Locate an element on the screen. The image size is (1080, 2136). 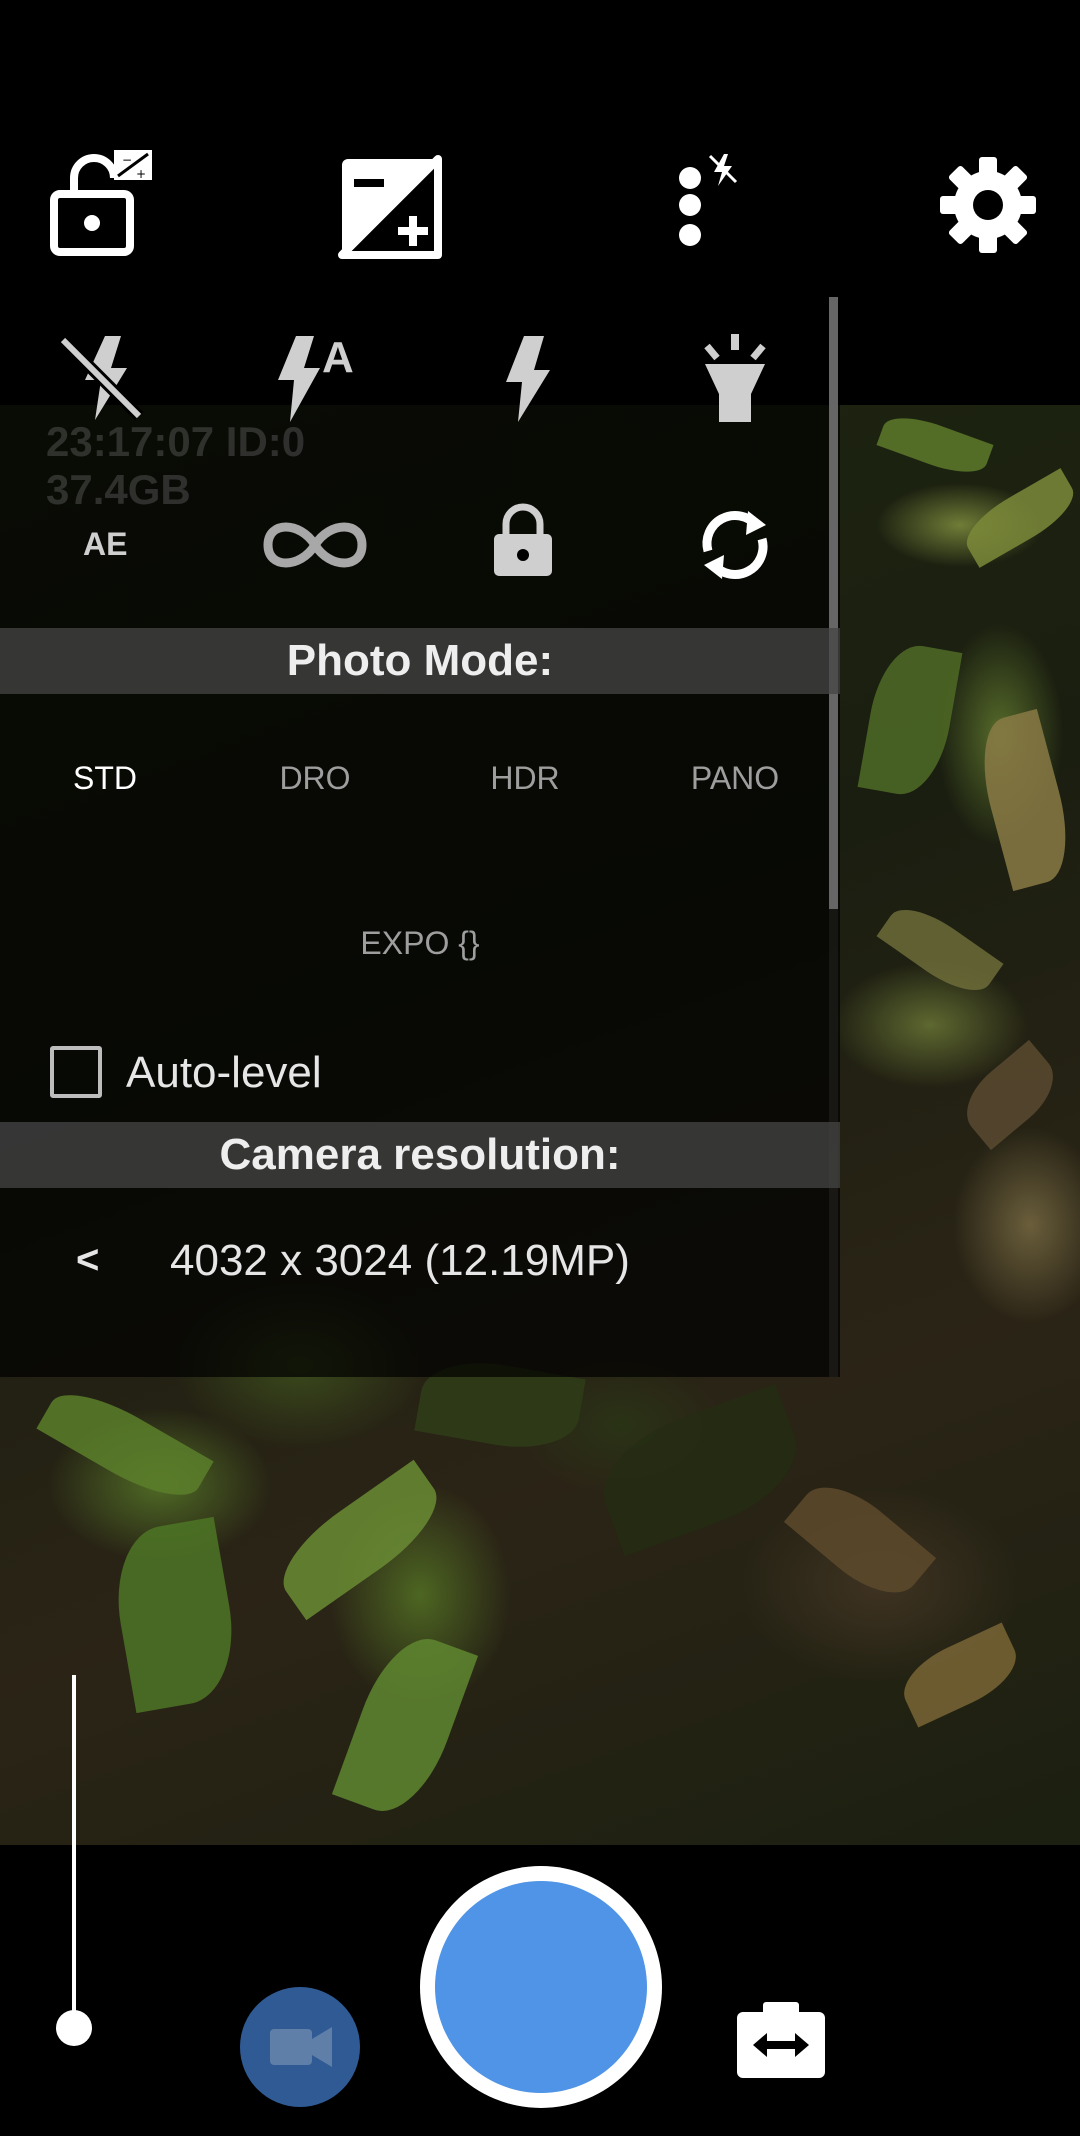
auto-level-label: Auto-level is located at coordinates (224, 1073).